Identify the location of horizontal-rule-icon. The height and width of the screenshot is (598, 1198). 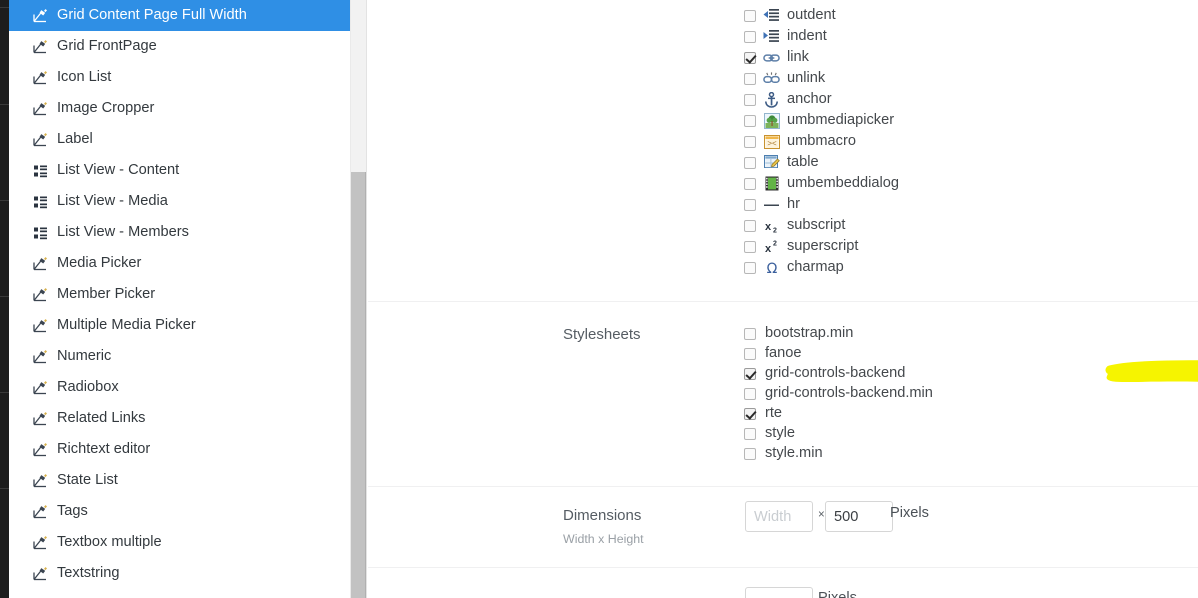
(771, 205).